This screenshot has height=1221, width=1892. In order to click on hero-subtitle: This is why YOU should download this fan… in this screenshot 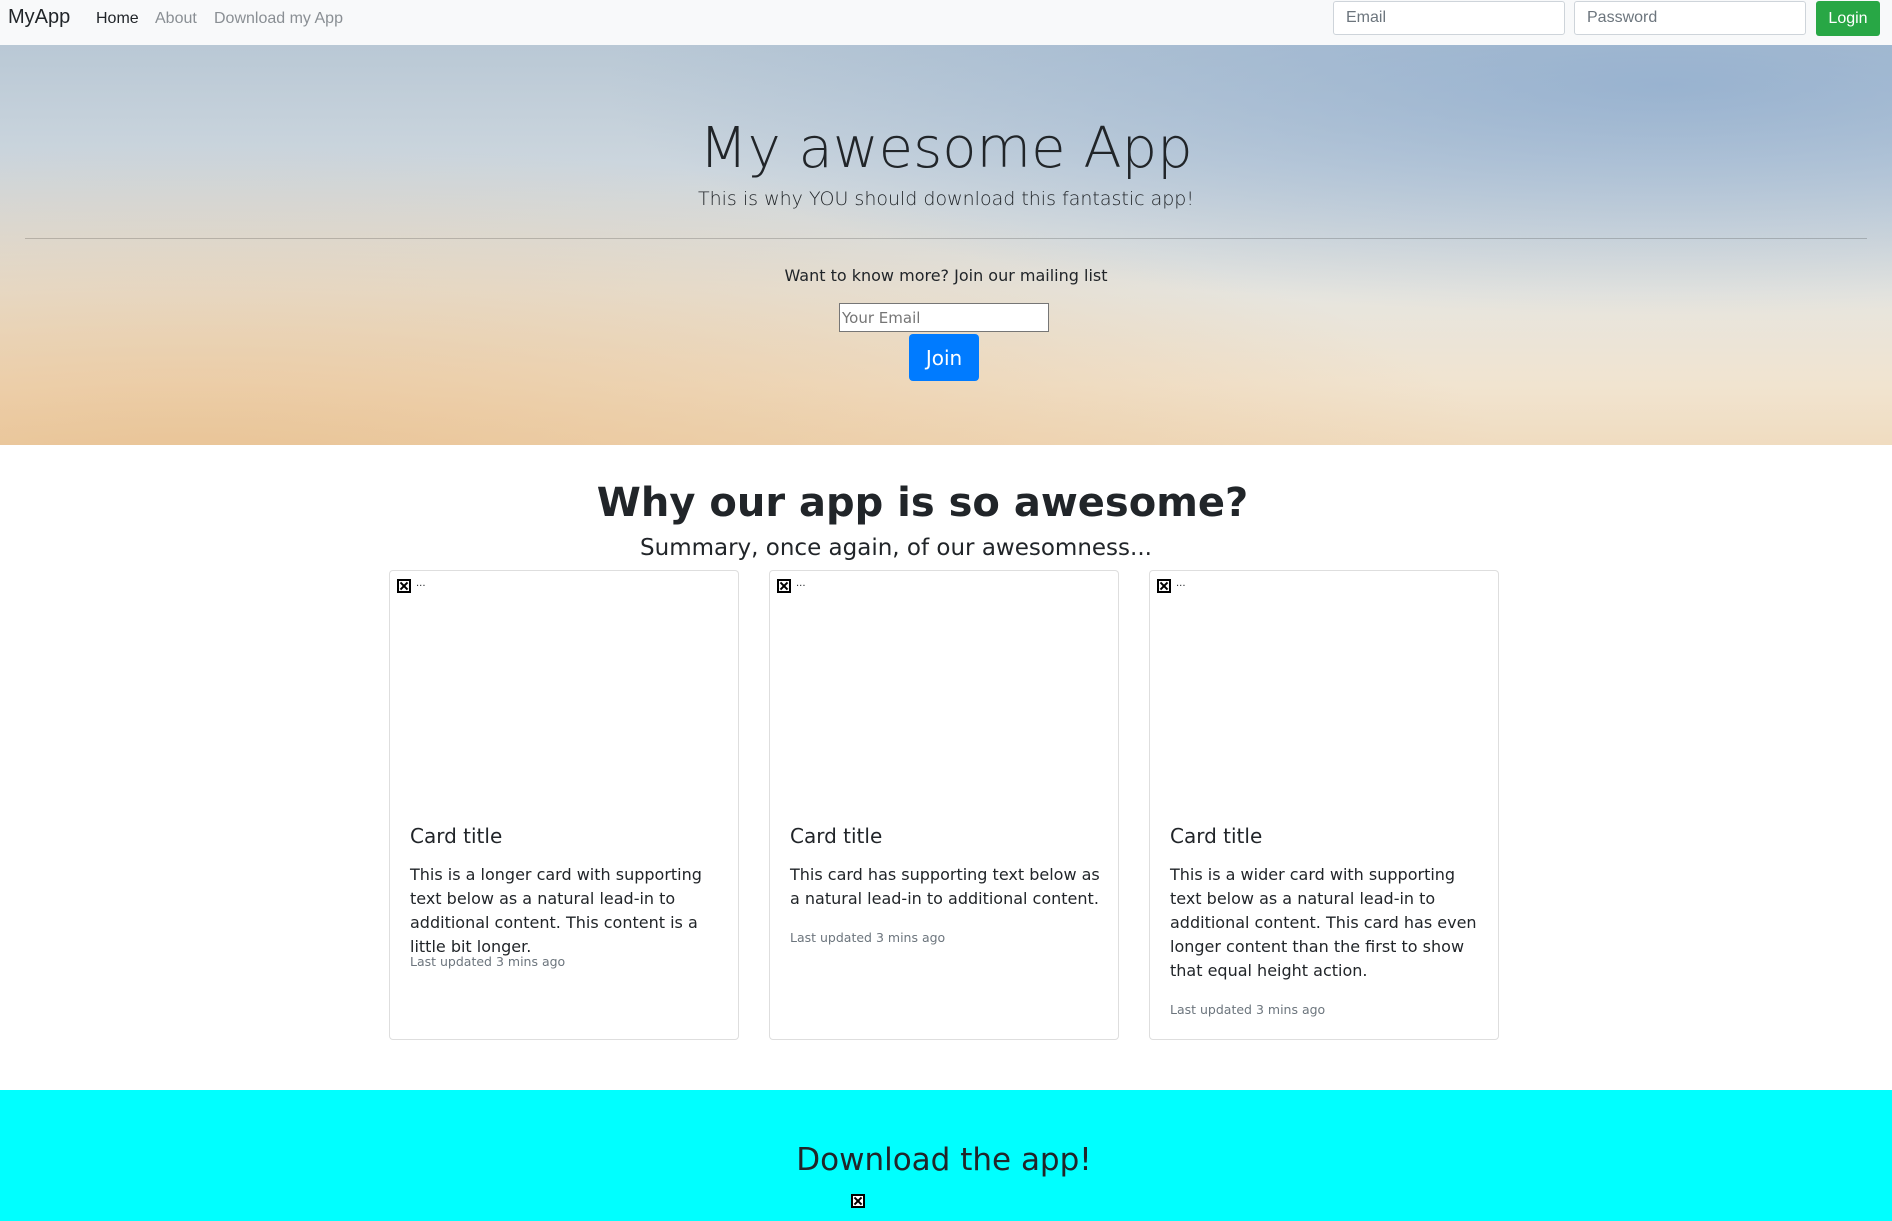, I will do `click(946, 199)`.